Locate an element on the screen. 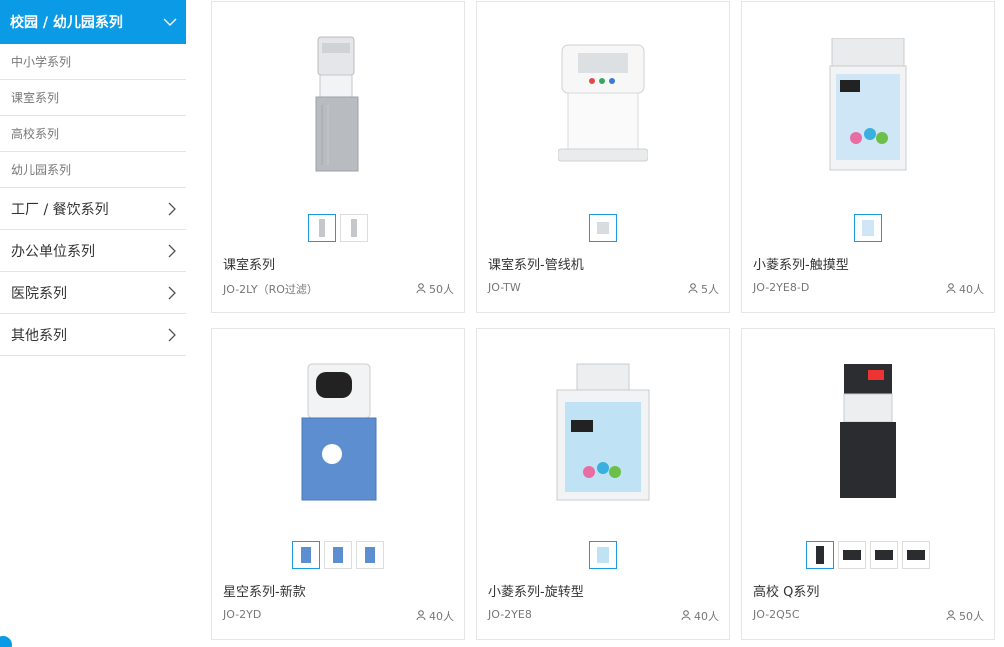 Image resolution: width=1004 pixels, height=647 pixels. sidebar-item-office: 办公单位系列 is located at coordinates (93, 251).